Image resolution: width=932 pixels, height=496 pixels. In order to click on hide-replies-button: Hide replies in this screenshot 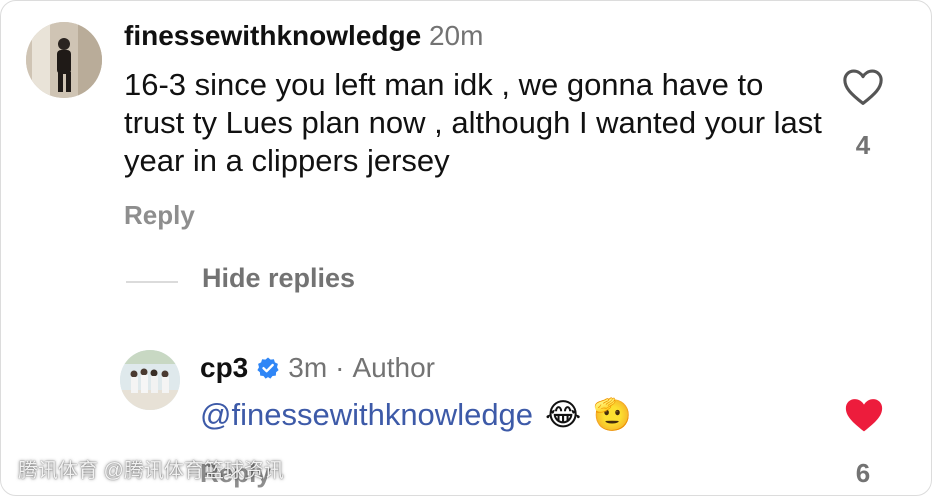, I will do `click(278, 278)`.